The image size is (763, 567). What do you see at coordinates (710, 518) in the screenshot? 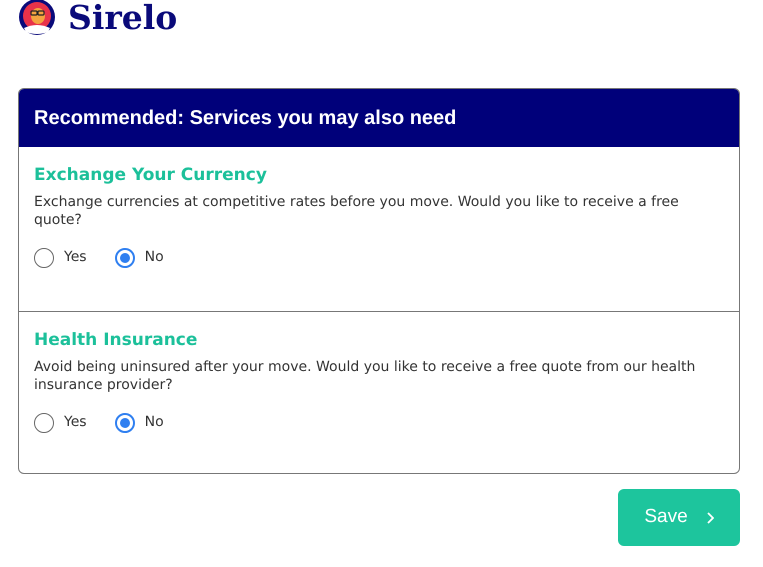
I see `chevron-right-icon` at bounding box center [710, 518].